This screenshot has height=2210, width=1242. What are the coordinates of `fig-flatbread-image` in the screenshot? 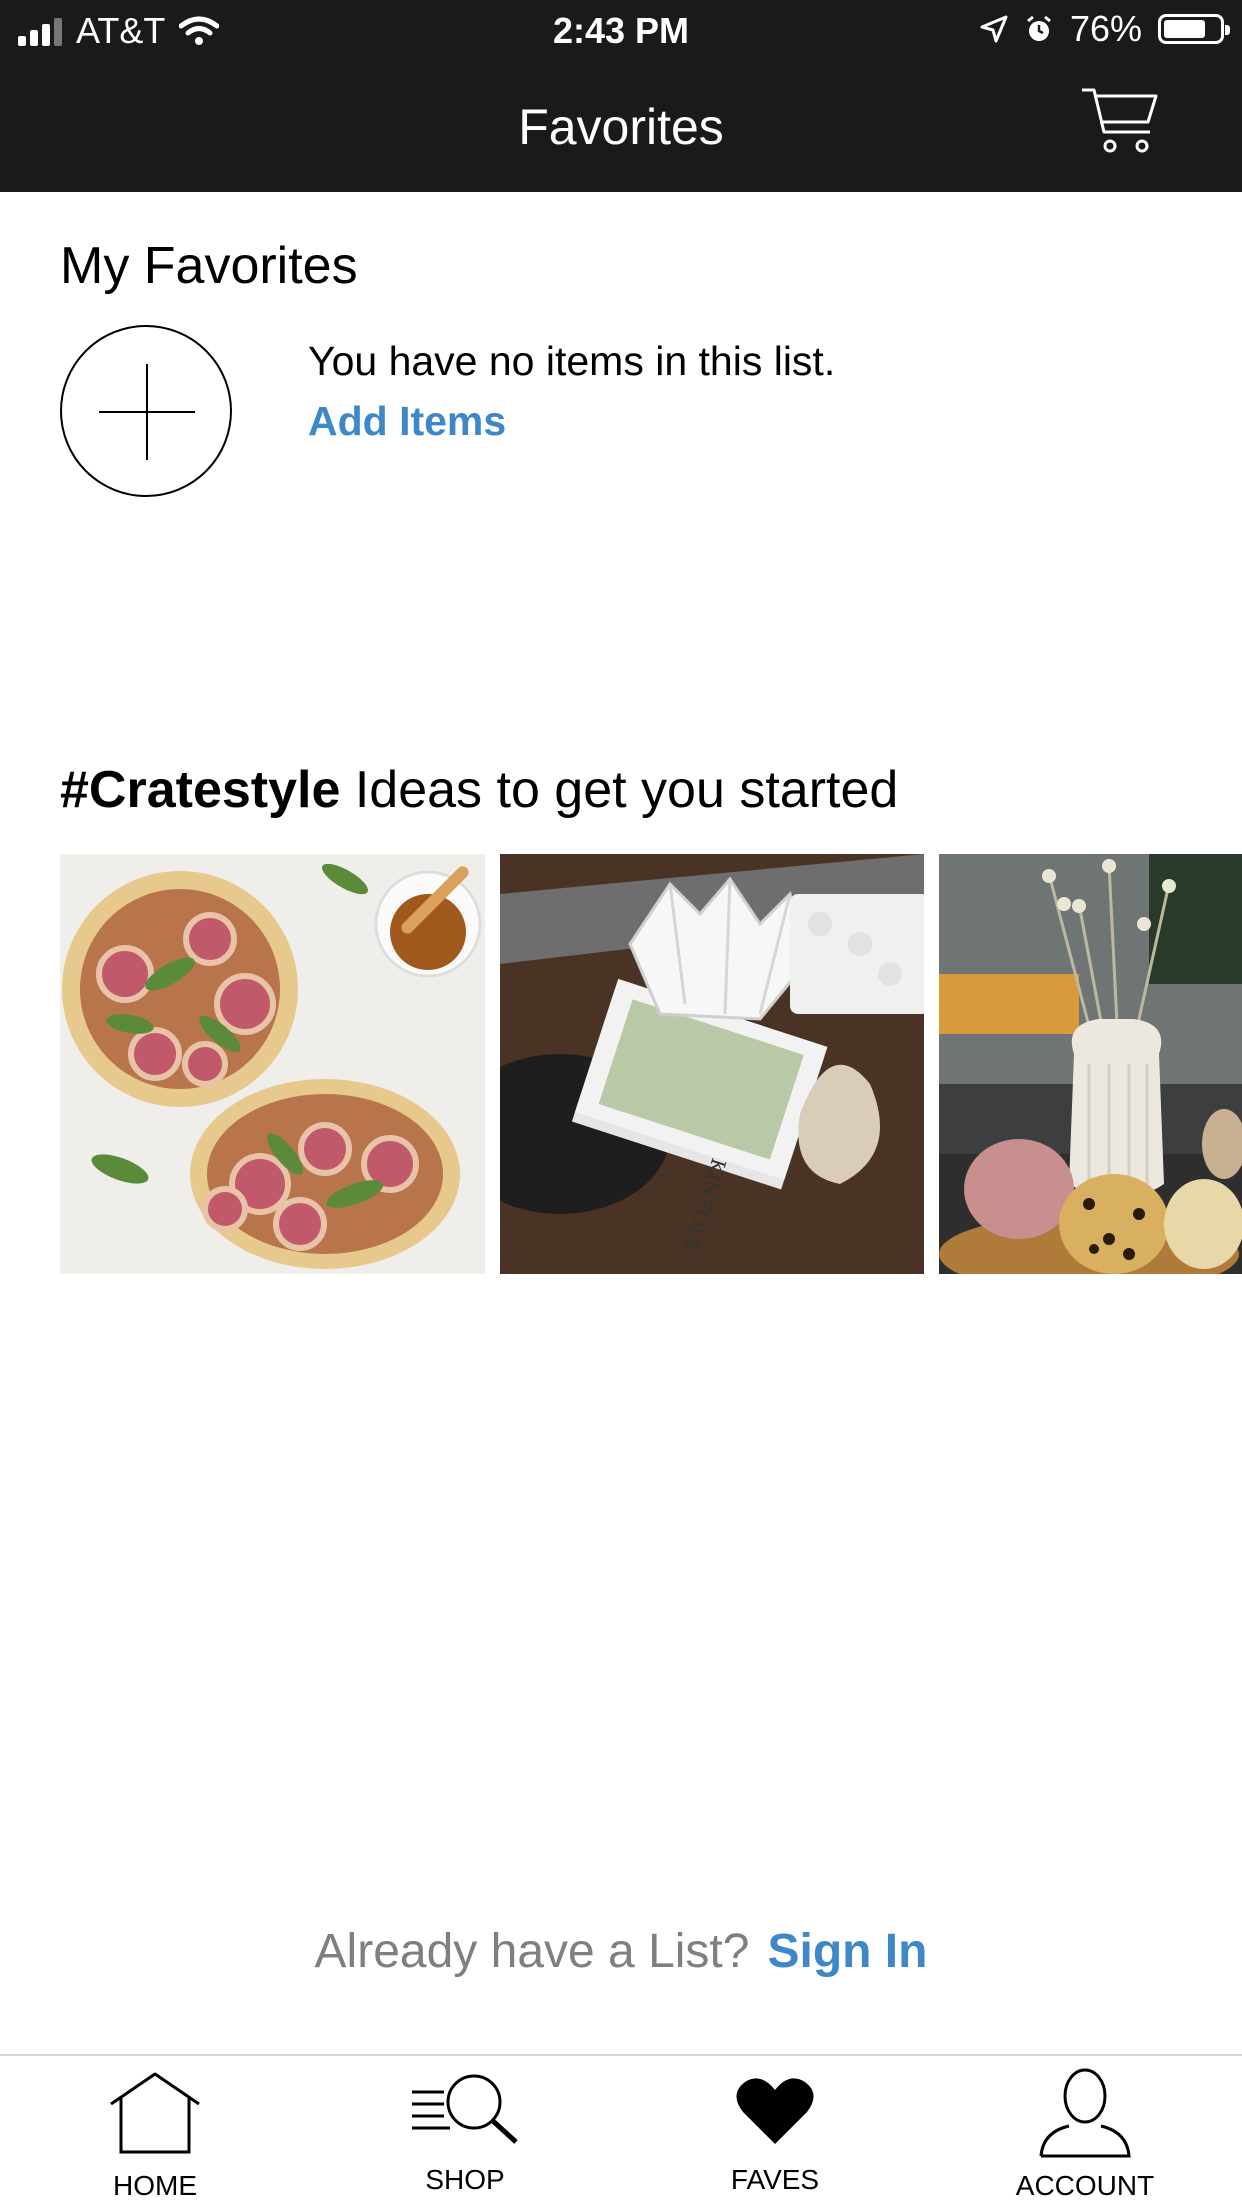 It's located at (272, 1064).